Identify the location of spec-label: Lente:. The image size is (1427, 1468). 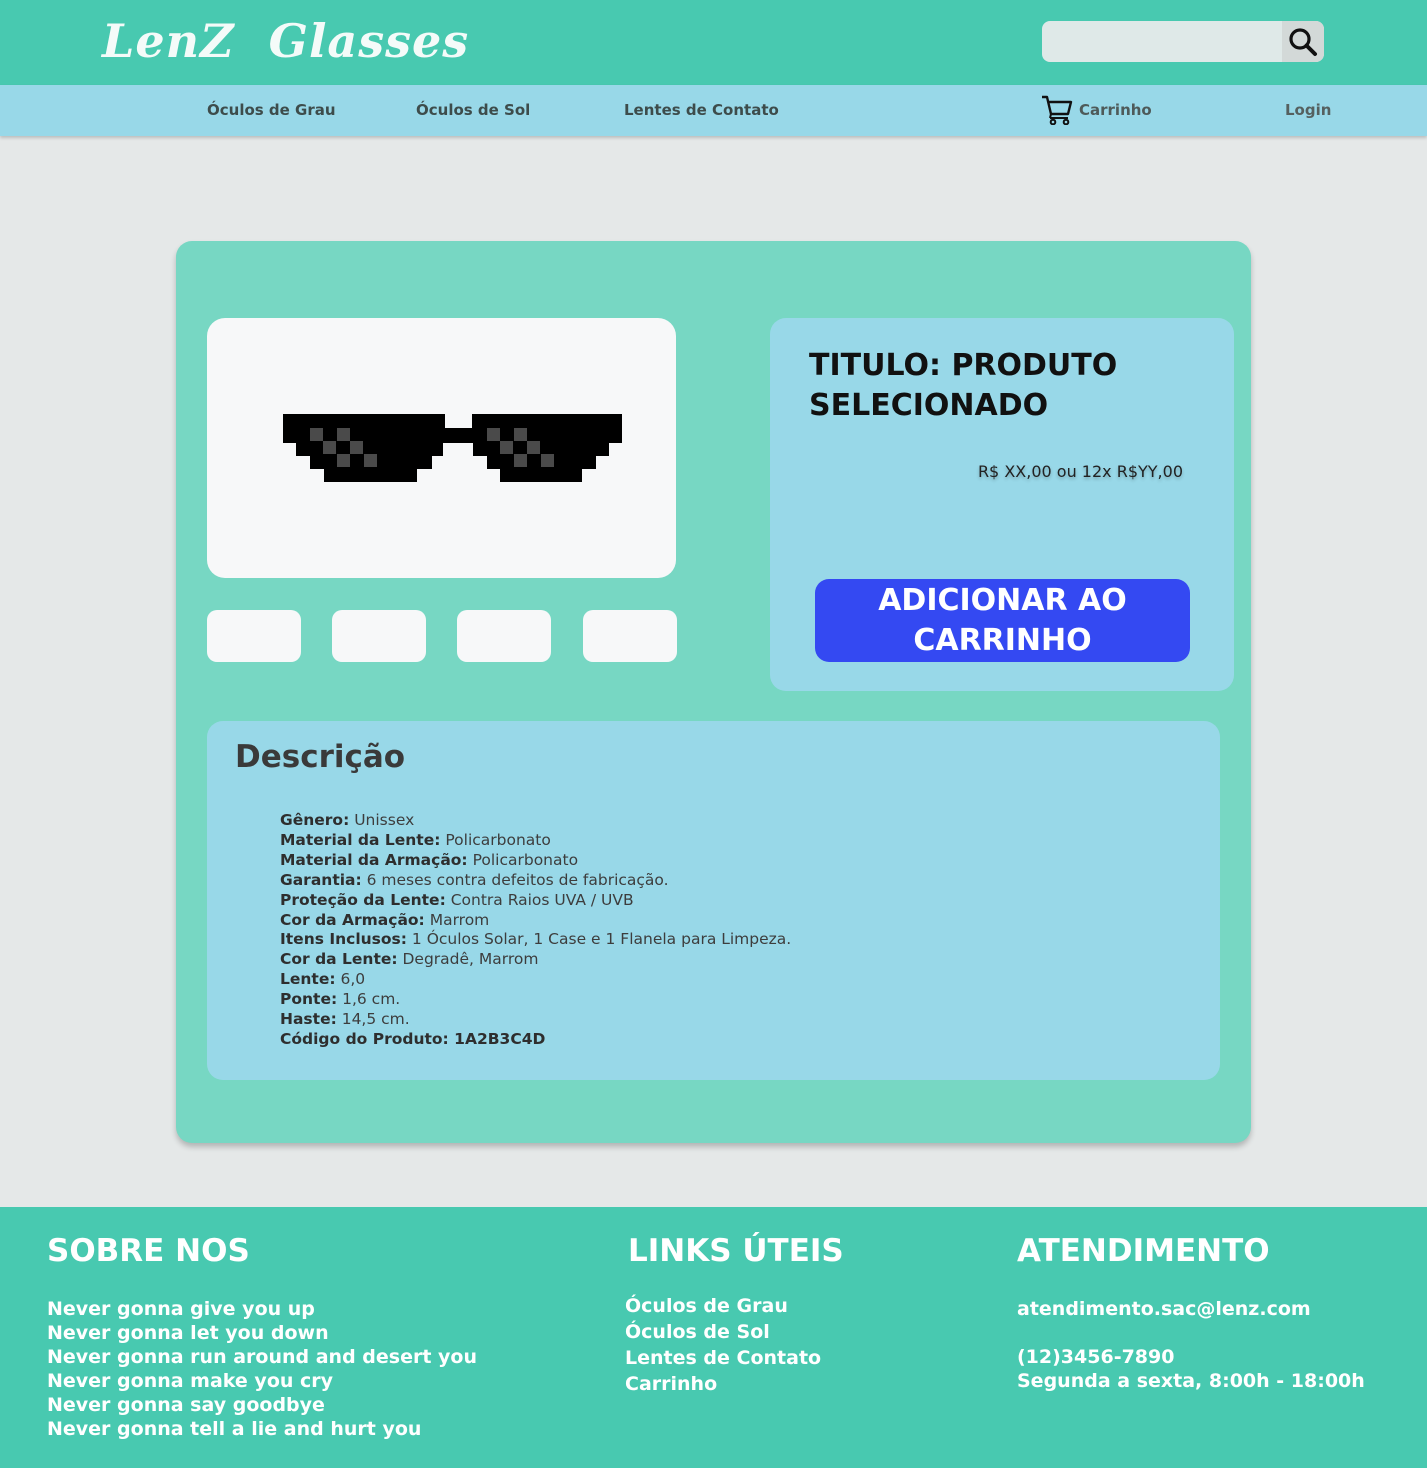
(308, 979).